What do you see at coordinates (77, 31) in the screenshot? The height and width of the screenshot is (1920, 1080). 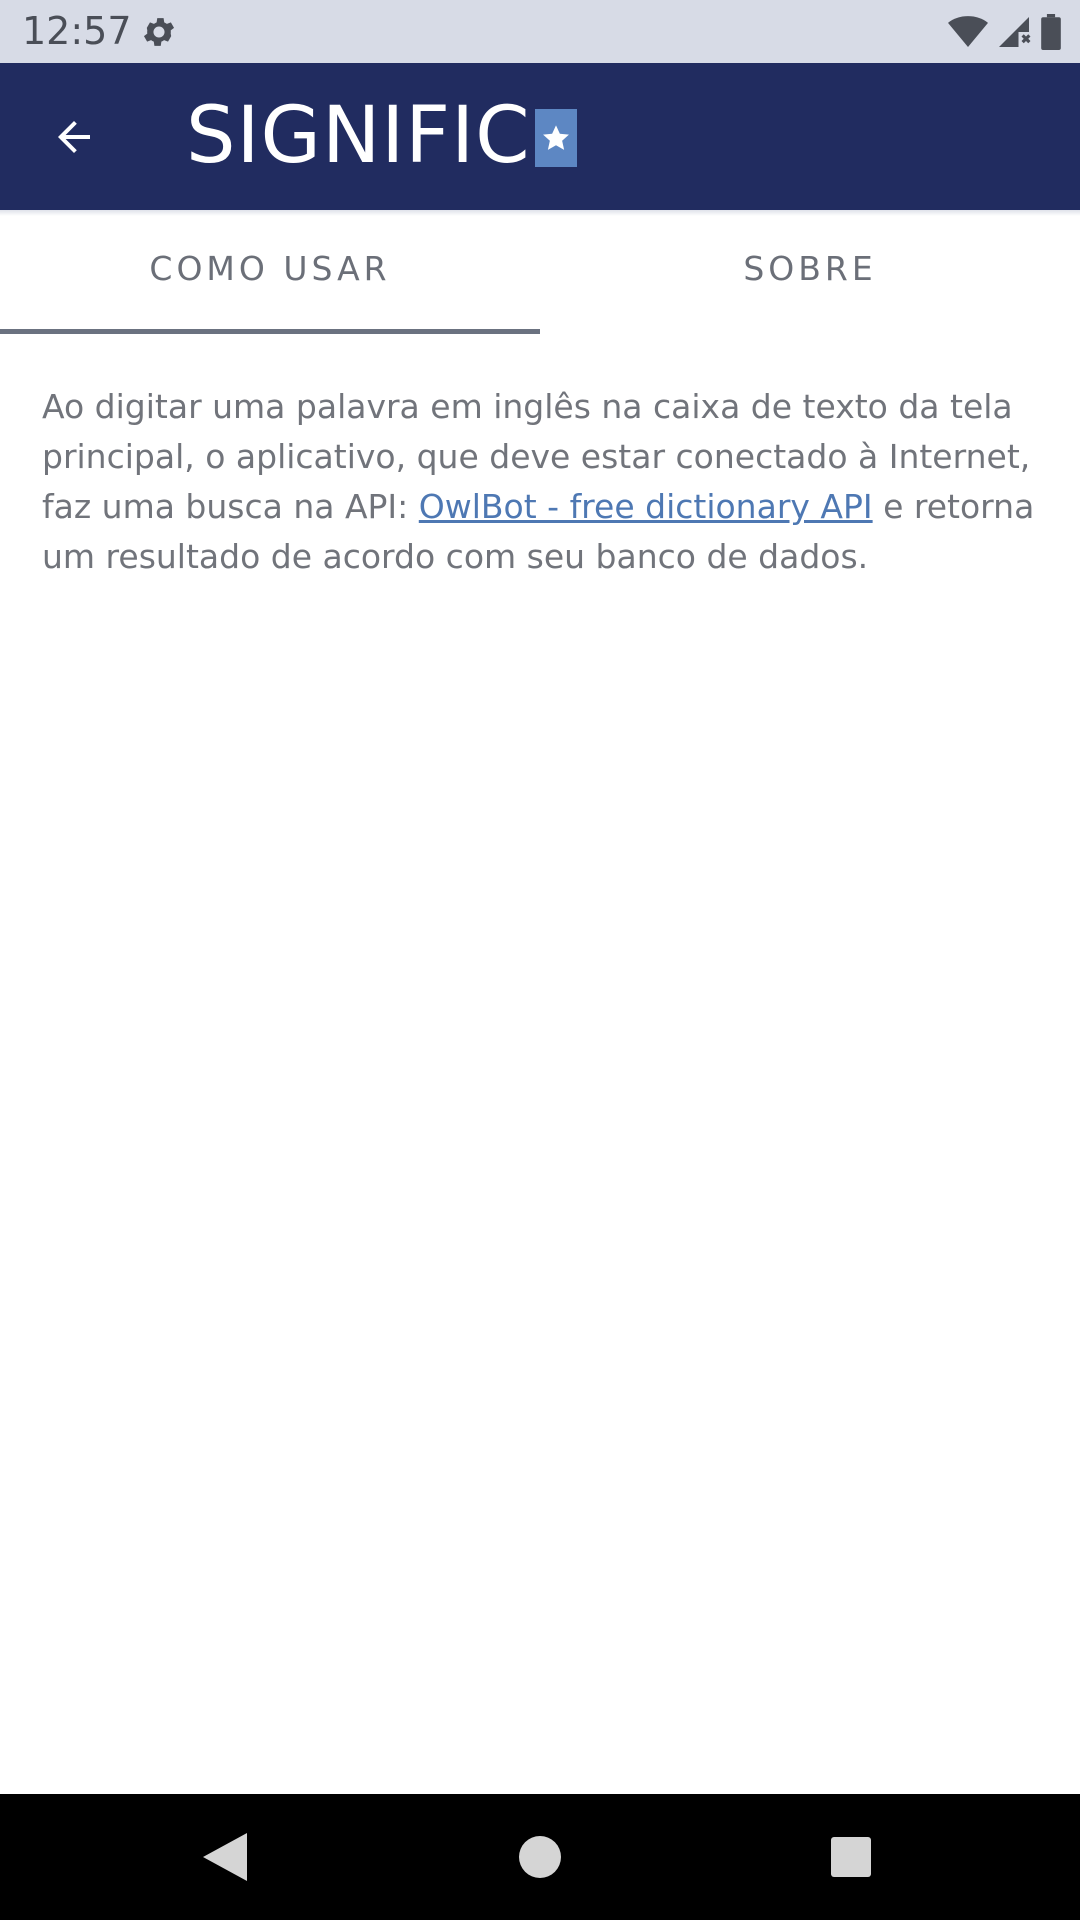 I see `status-time: 12:57` at bounding box center [77, 31].